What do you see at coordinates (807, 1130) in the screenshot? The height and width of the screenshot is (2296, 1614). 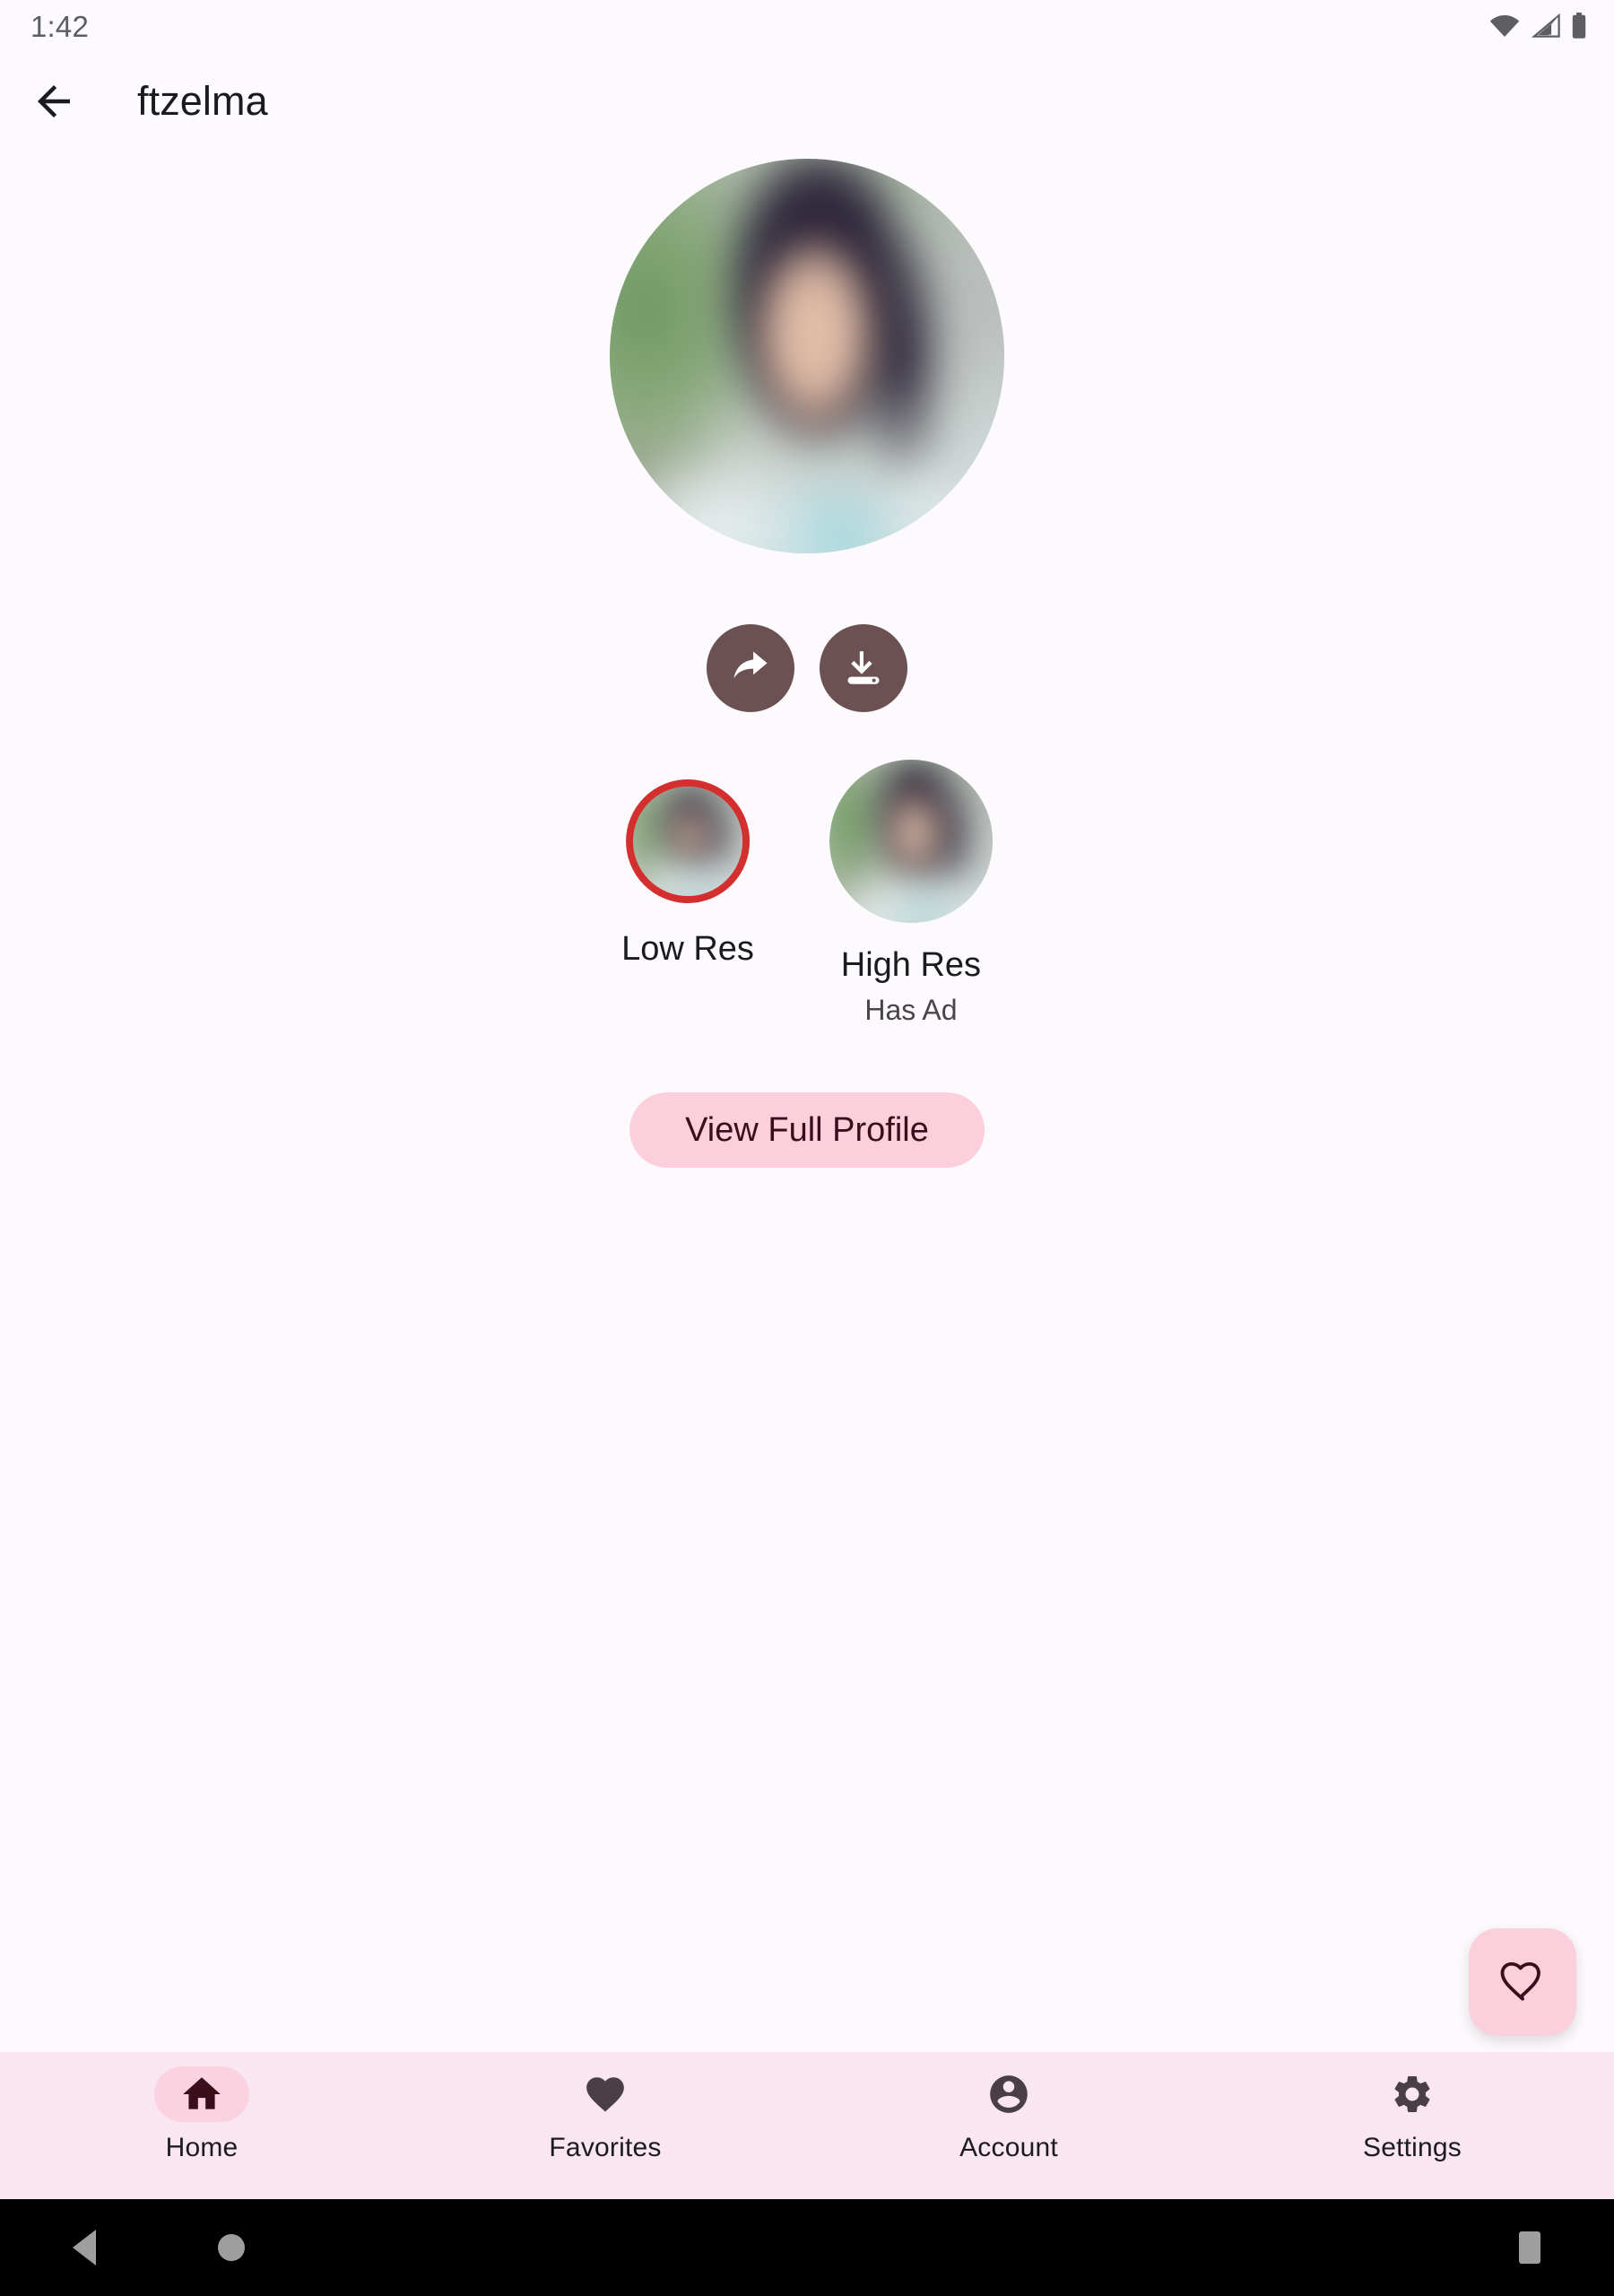 I see `view-full-profile-button: View Full Profile` at bounding box center [807, 1130].